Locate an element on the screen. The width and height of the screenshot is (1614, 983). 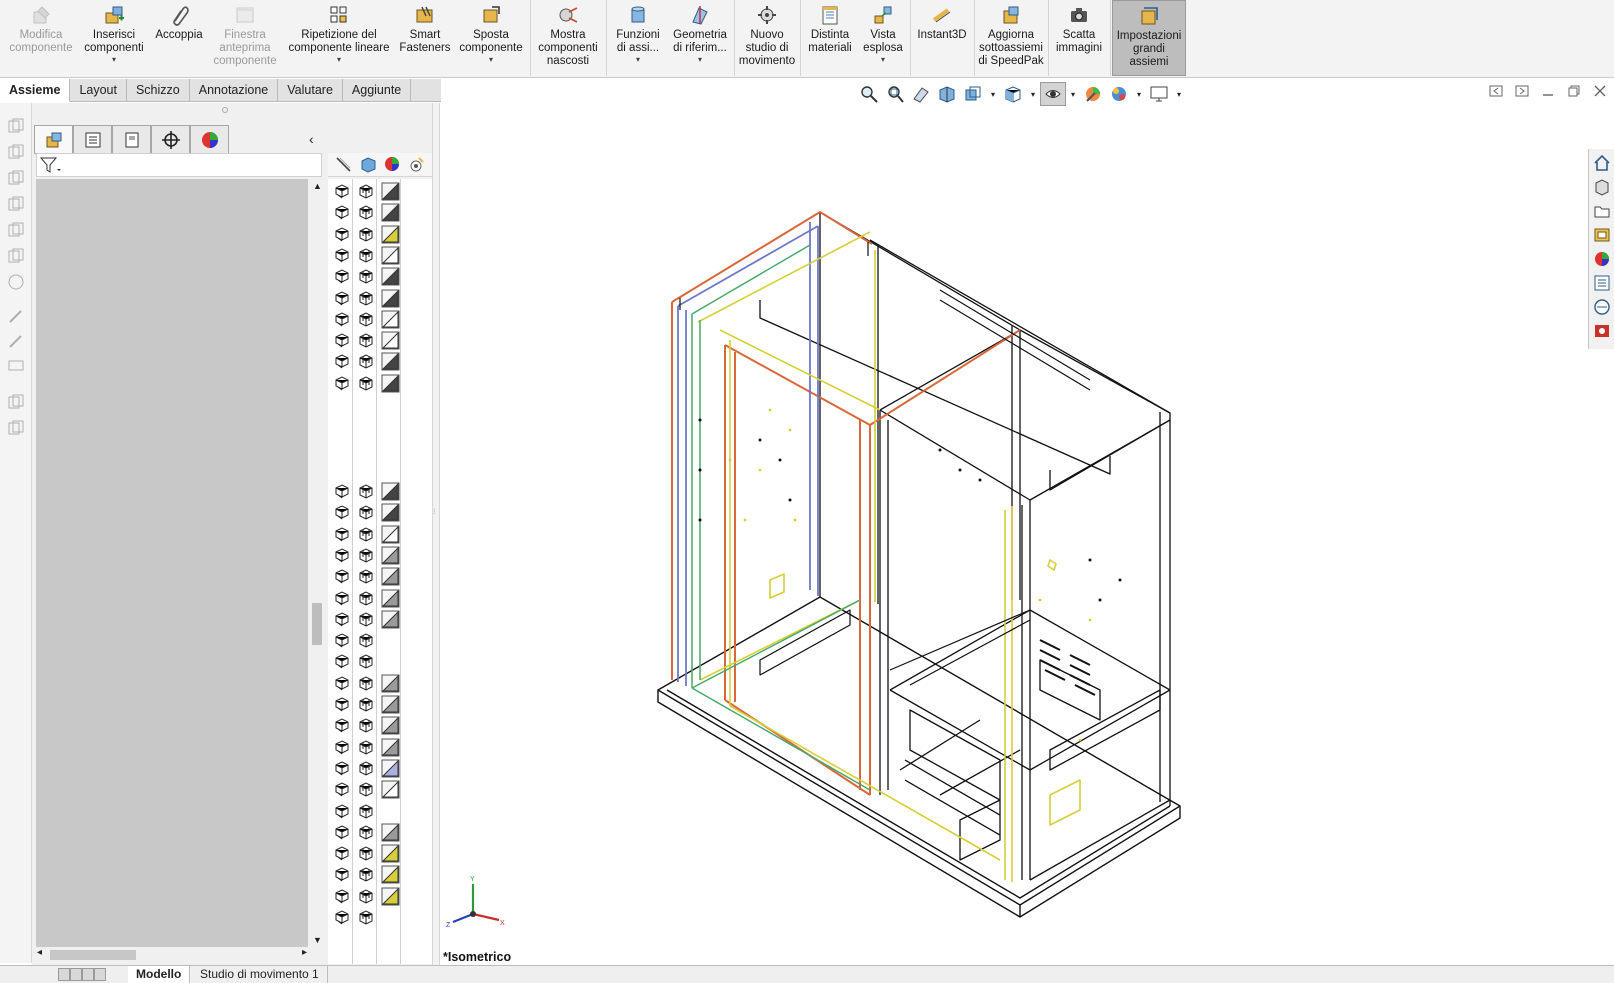
assembly-features-button: Funzioni di assi... ▾ is located at coordinates (638, 38).